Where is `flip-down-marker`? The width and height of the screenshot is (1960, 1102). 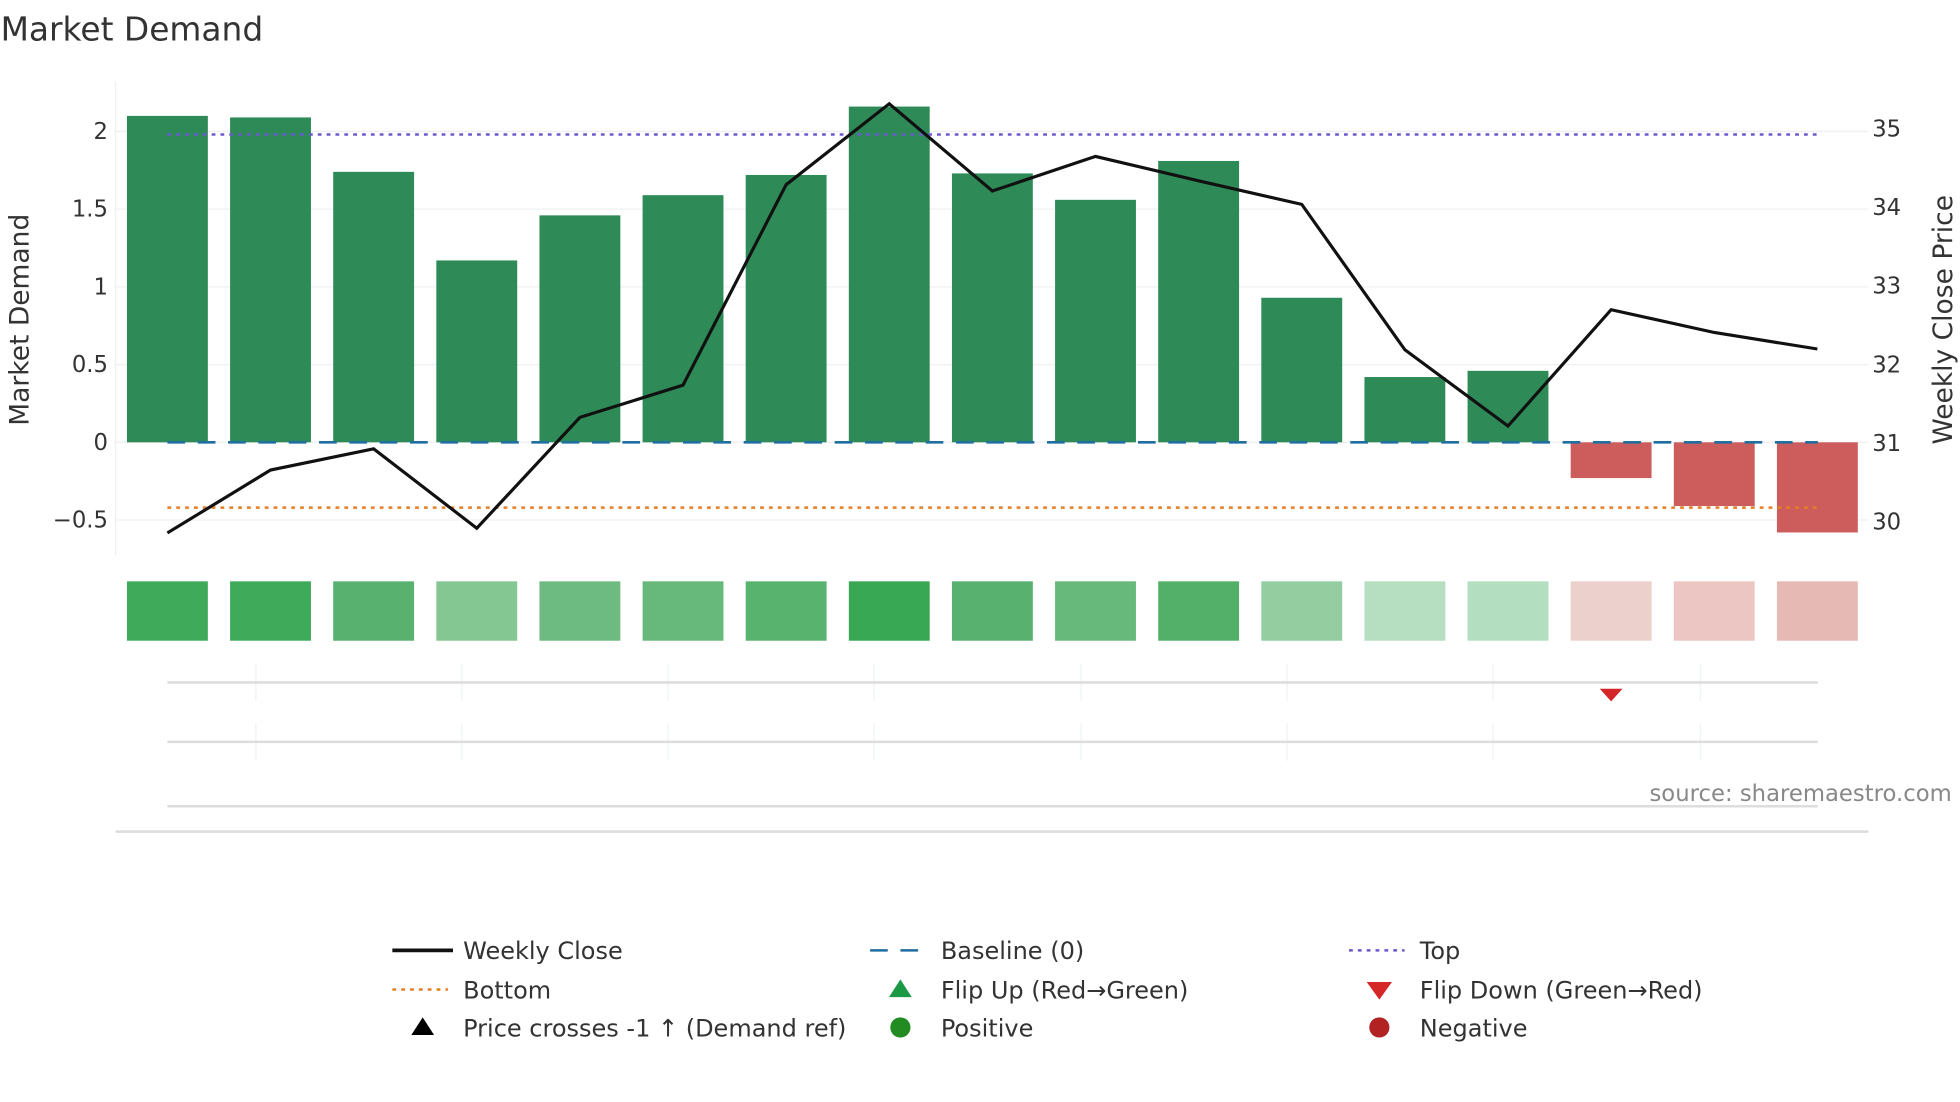 flip-down-marker is located at coordinates (1611, 695).